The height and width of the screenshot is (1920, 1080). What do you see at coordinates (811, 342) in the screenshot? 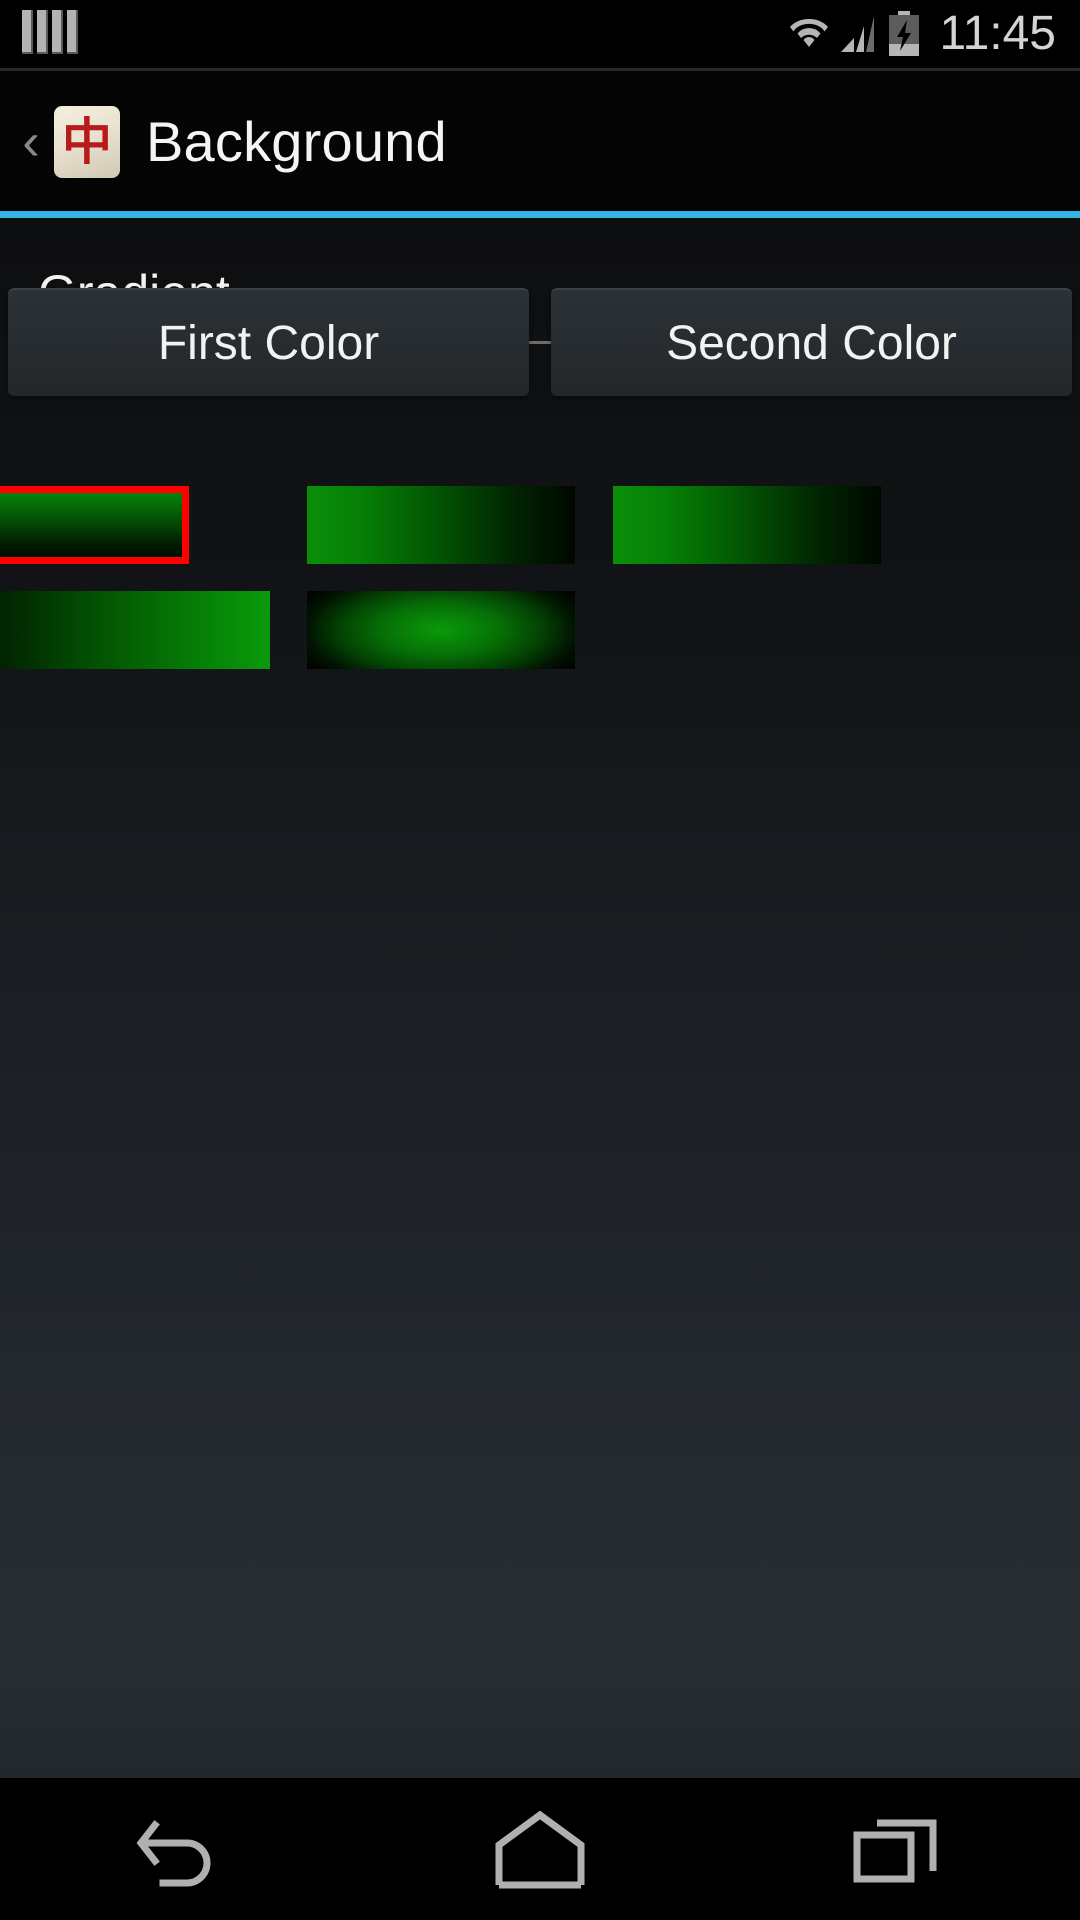
I see `second-color-button: Second Color` at bounding box center [811, 342].